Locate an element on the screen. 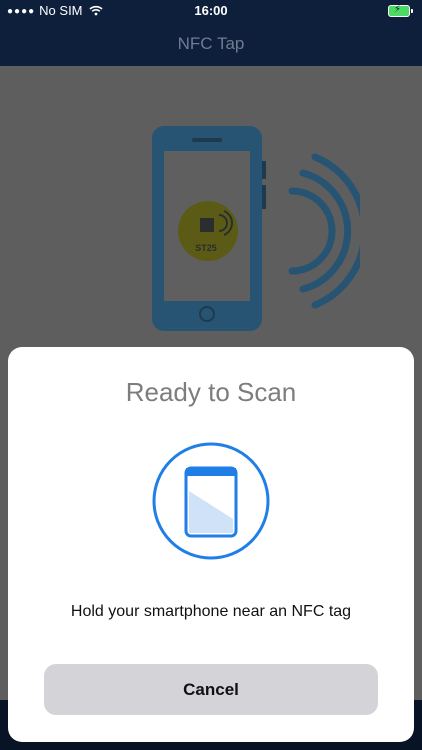  bolt-icon: ⚡ is located at coordinates (398, 9).